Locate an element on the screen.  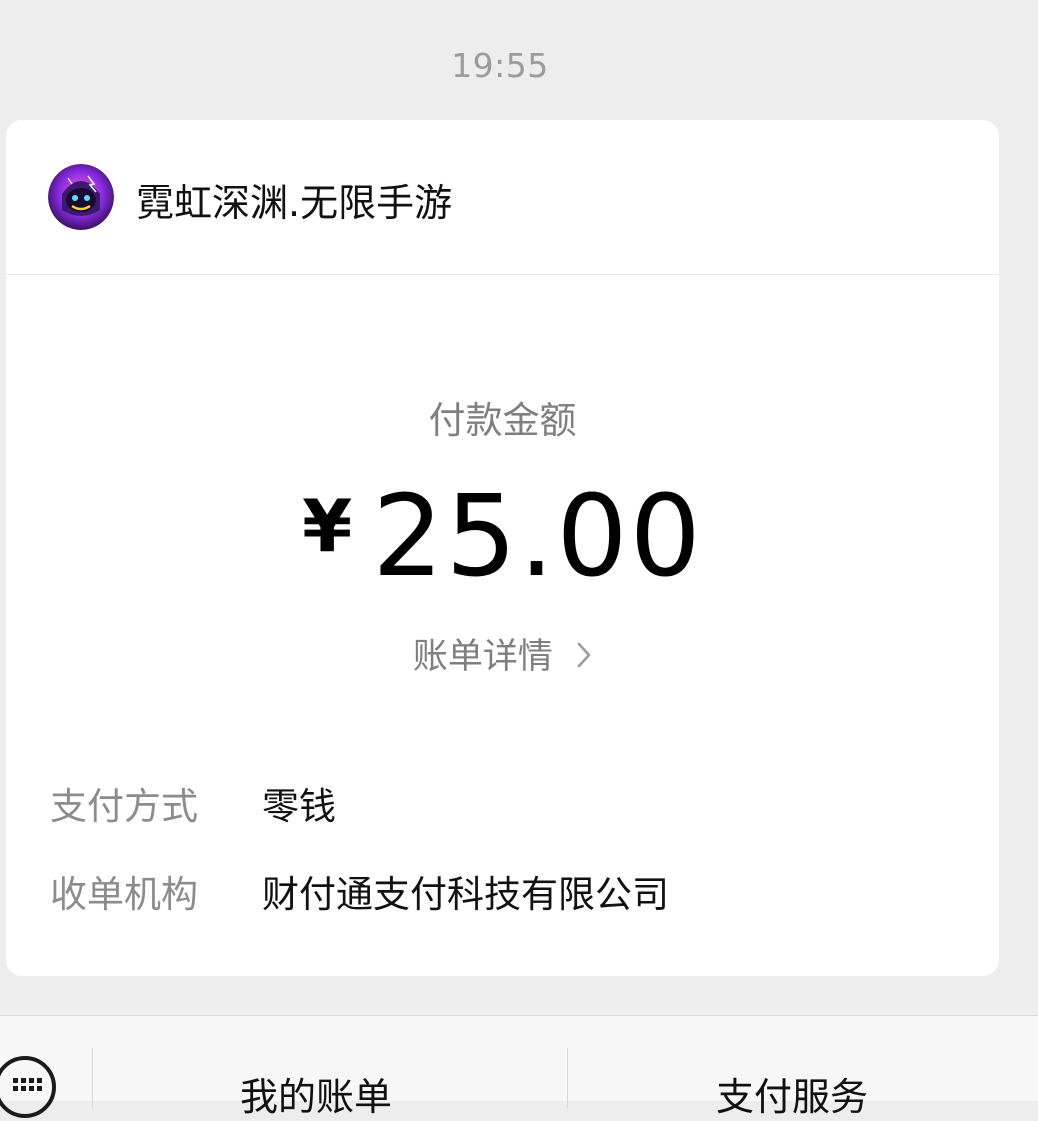
menu-item-my-bills: 我的账单 is located at coordinates (316, 1093).